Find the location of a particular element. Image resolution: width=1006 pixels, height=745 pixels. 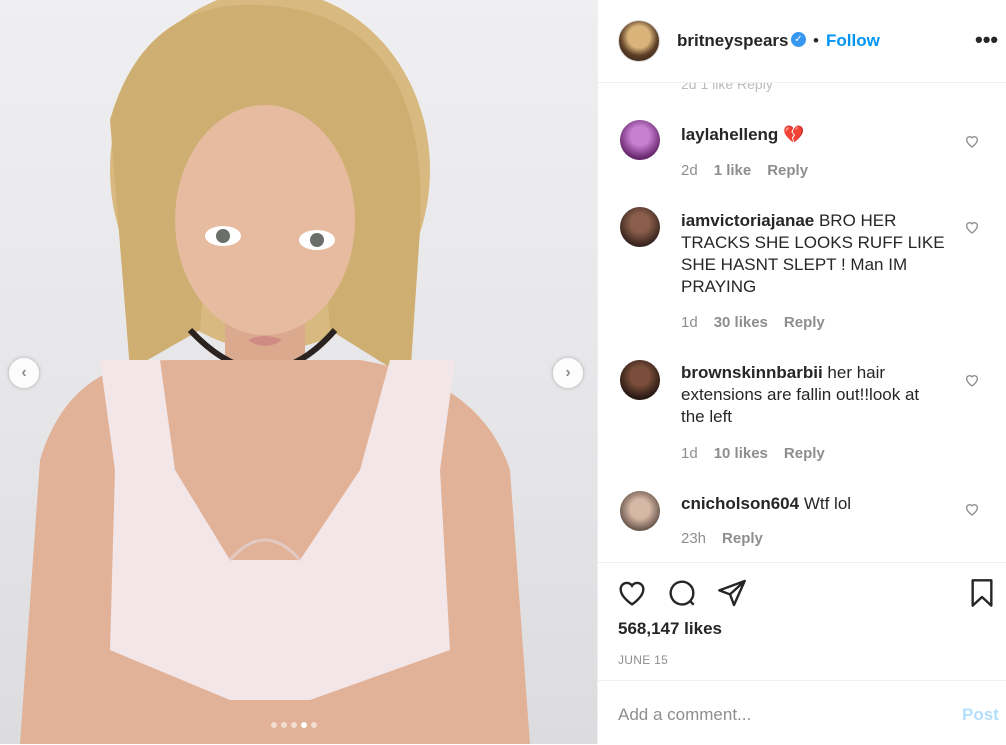

post-header: britneyspears ✓ • Follow ••• is located at coordinates (802, 41).